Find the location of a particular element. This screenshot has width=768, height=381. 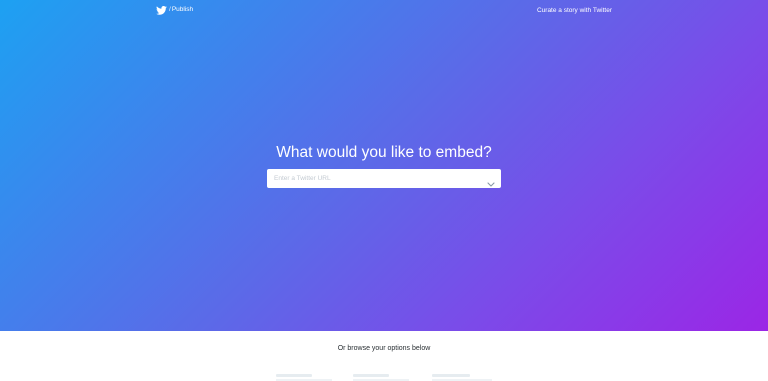

twitter-url-input is located at coordinates (375, 178).